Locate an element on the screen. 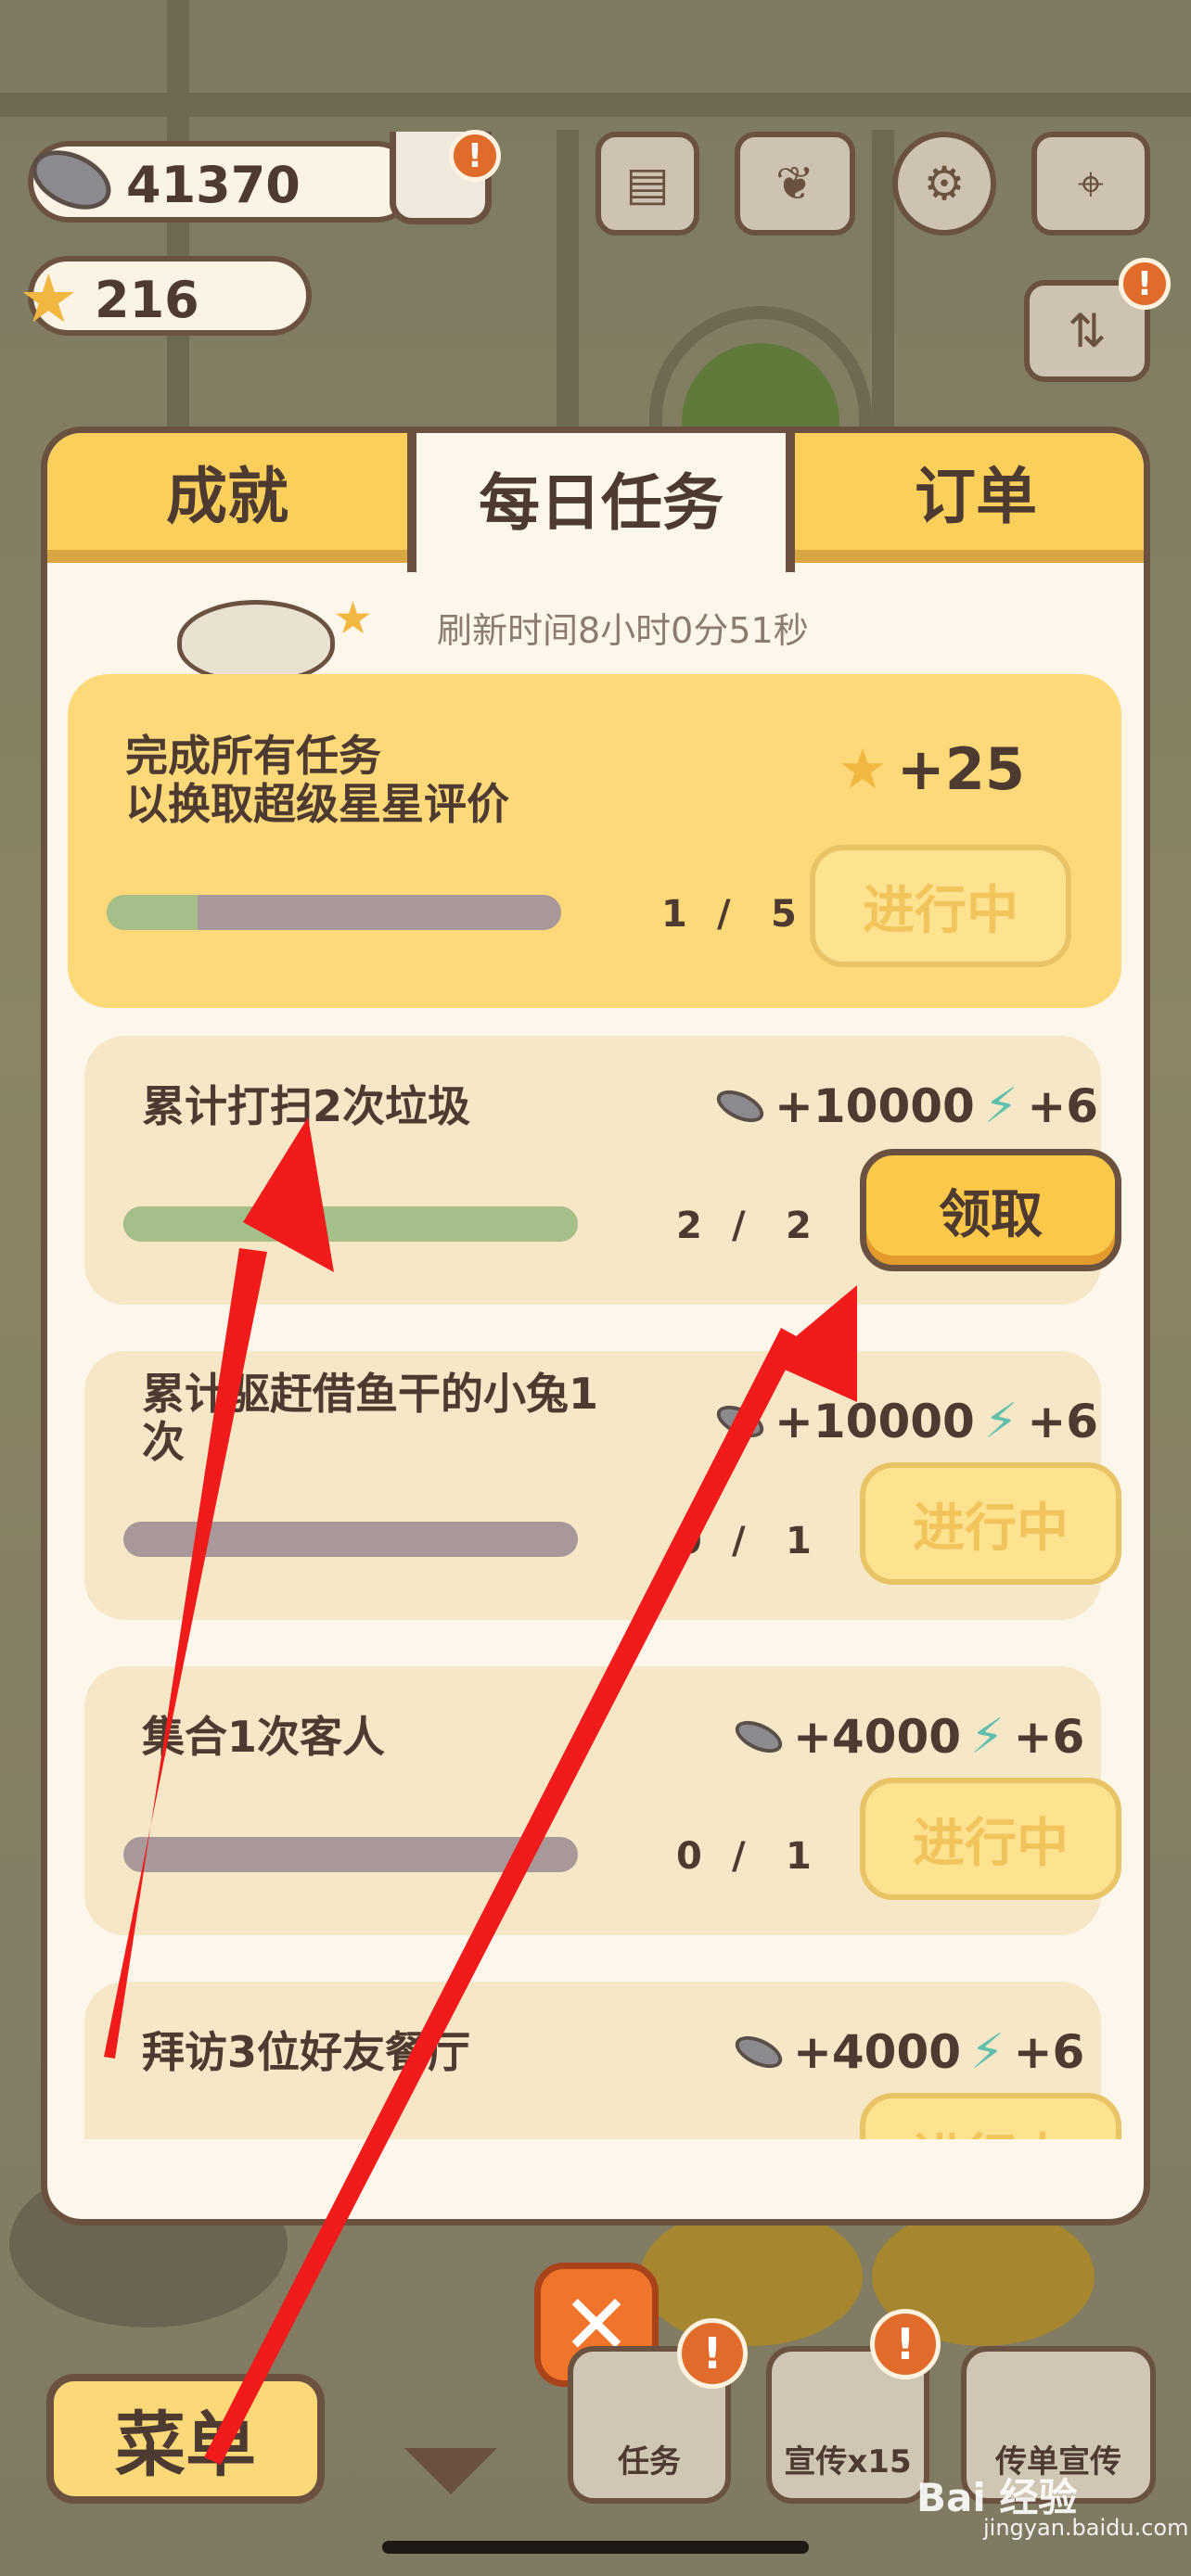  task-progress-current: 2 is located at coordinates (689, 1226).